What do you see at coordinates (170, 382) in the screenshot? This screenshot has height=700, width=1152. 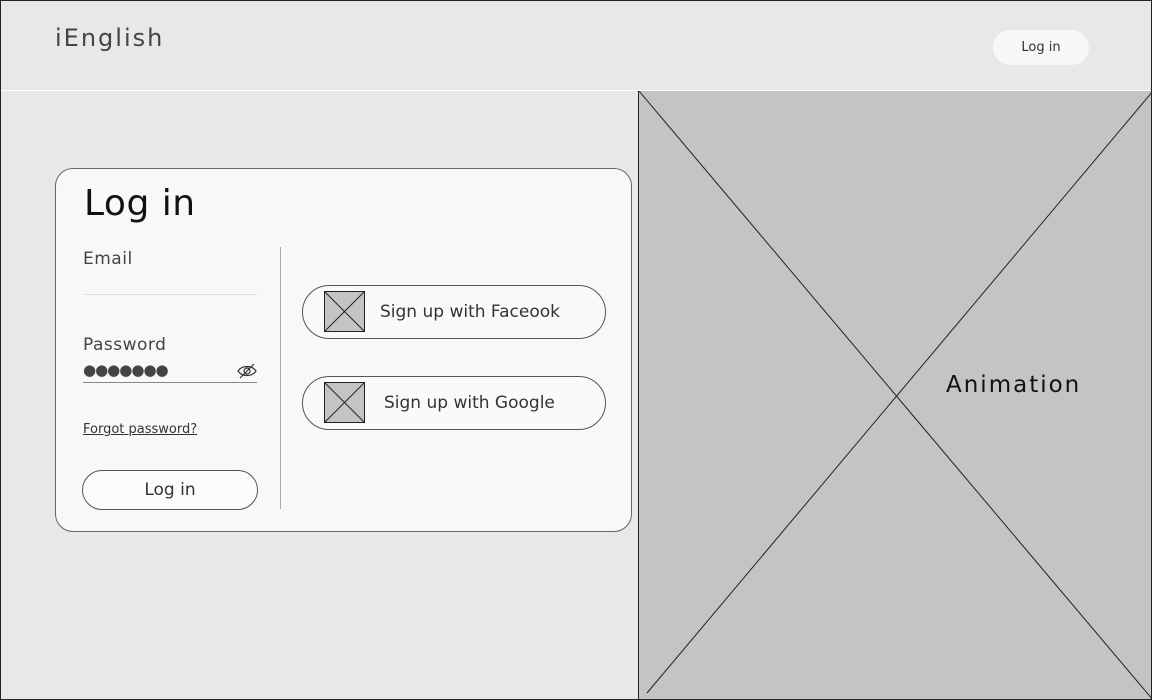 I see `password-underline` at bounding box center [170, 382].